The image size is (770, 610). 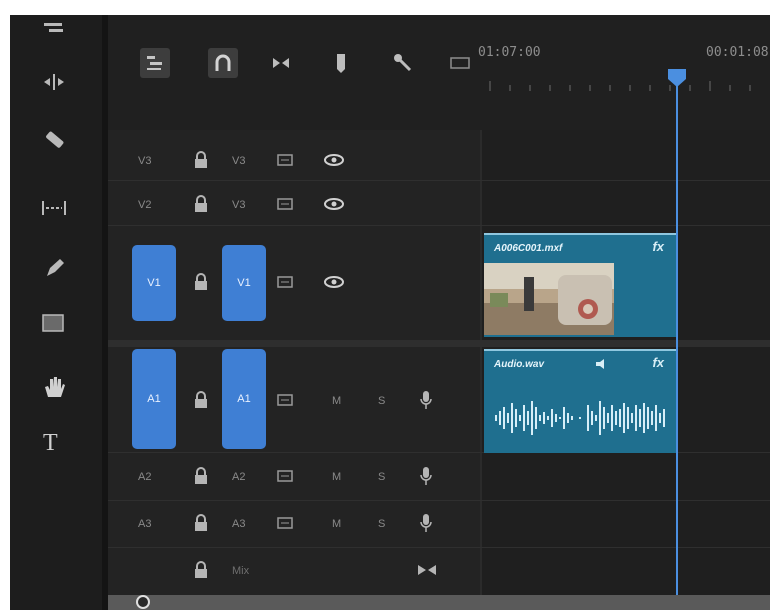 What do you see at coordinates (238, 477) in the screenshot?
I see `source-target-a2: A2` at bounding box center [238, 477].